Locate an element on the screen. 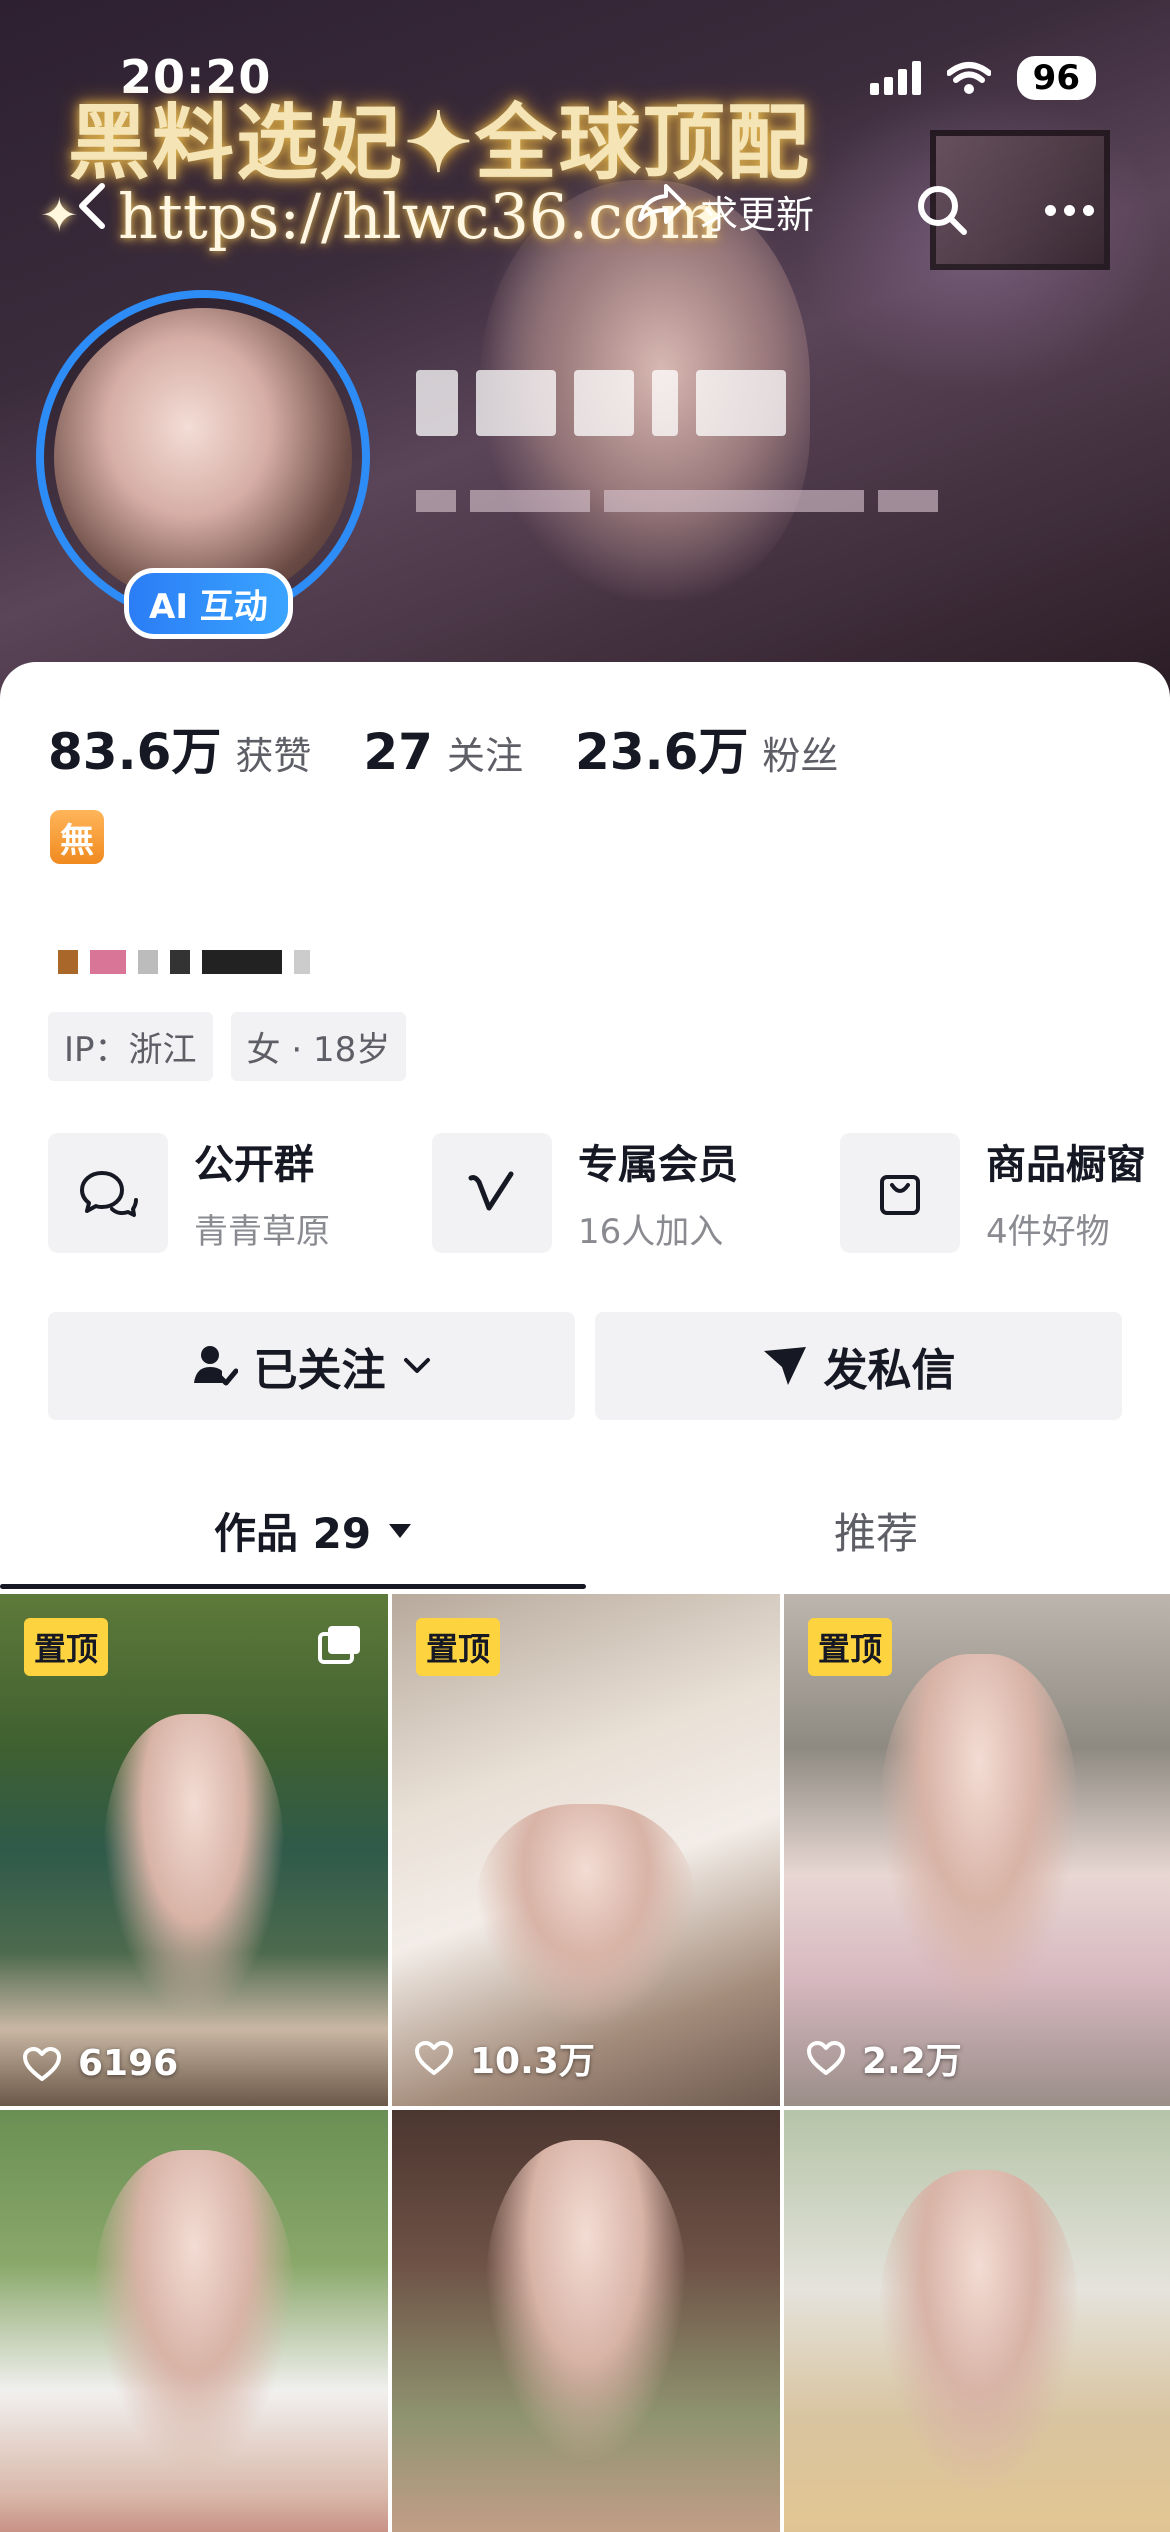 The width and height of the screenshot is (1170, 2532). like-count-value: 6196 is located at coordinates (128, 2063).